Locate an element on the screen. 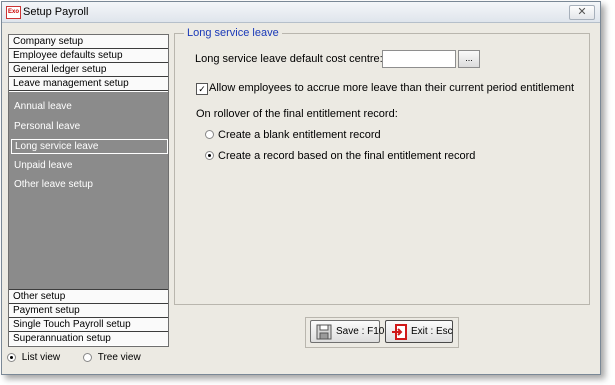  nav-item-single-touch-payroll-setup: Single Touch Payroll setup is located at coordinates (88, 325).